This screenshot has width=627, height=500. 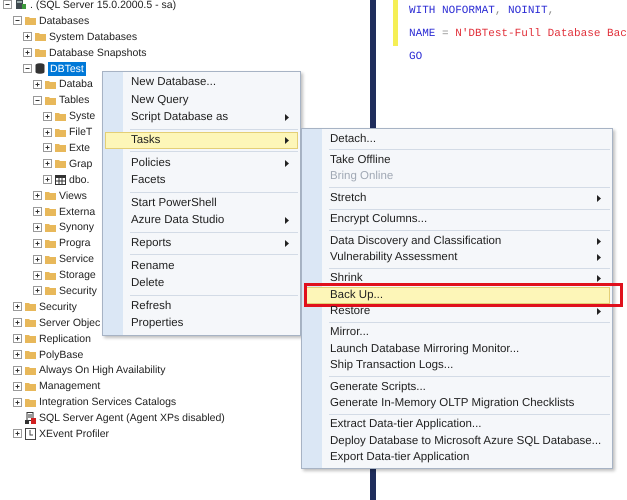 What do you see at coordinates (201, 243) in the screenshot?
I see `menu-item: Reports` at bounding box center [201, 243].